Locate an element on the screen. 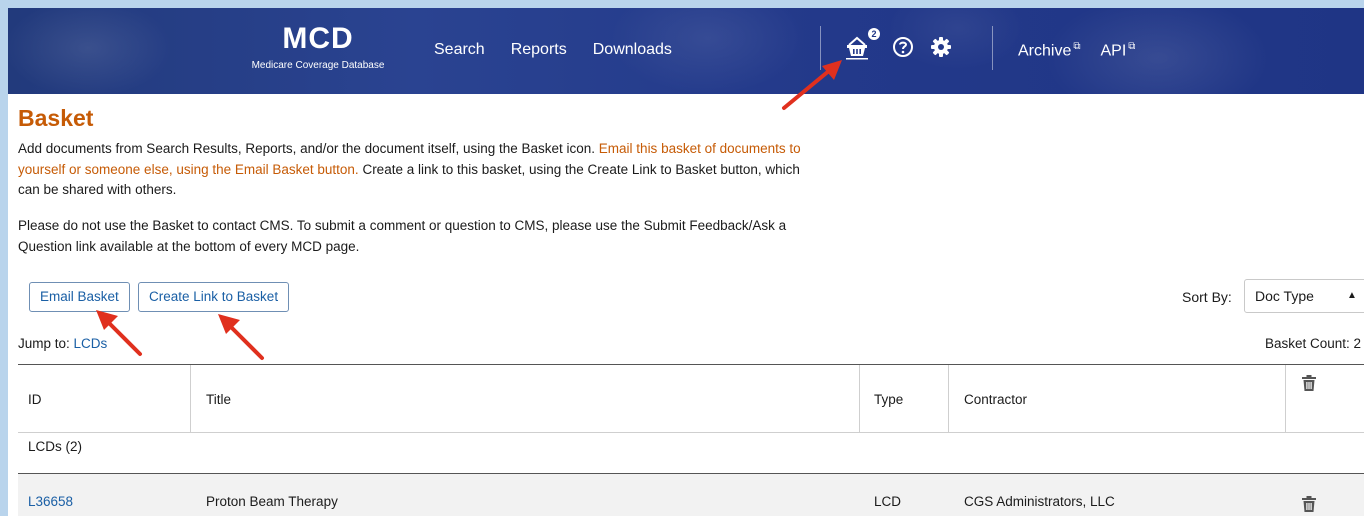  archive-label: Archive is located at coordinates (1045, 51).